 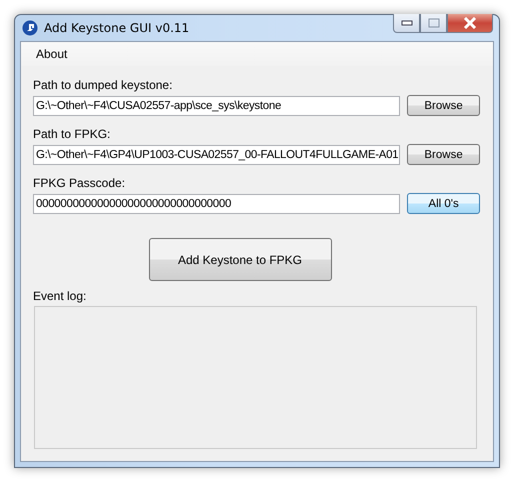 I want to click on input-field: G:\~Other\~F4\CUSA02557-app\sce_sys\keystone, so click(x=216, y=106).